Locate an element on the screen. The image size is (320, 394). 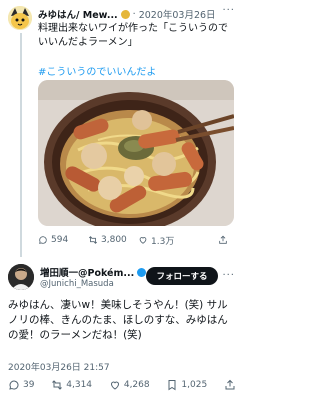
cartoon-avatar-icon is located at coordinates (20, 18).